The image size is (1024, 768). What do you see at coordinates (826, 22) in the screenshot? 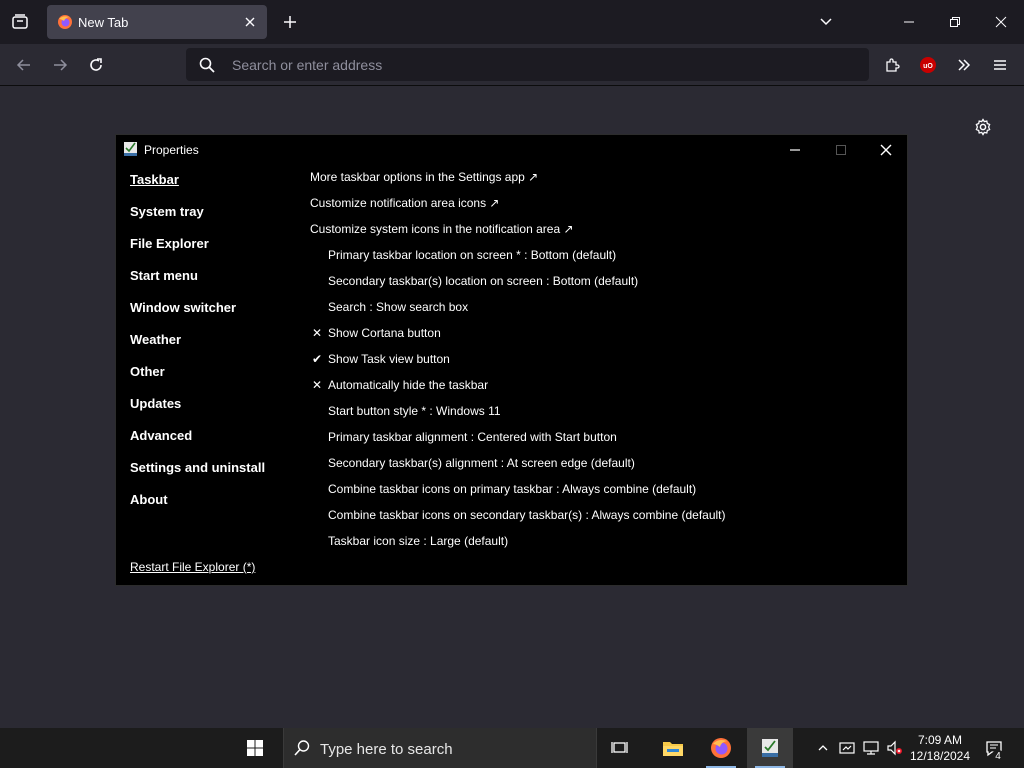
I see `chevron-down-icon` at bounding box center [826, 22].